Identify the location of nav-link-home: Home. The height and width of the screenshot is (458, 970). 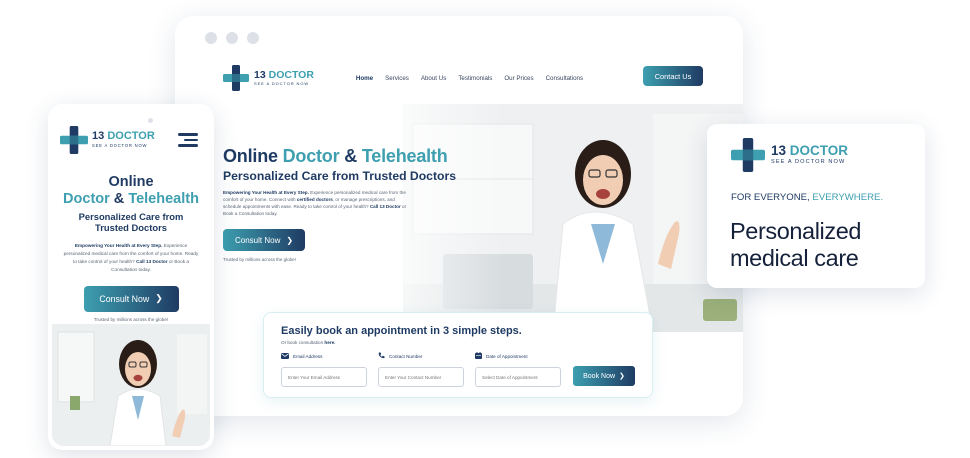
(364, 78).